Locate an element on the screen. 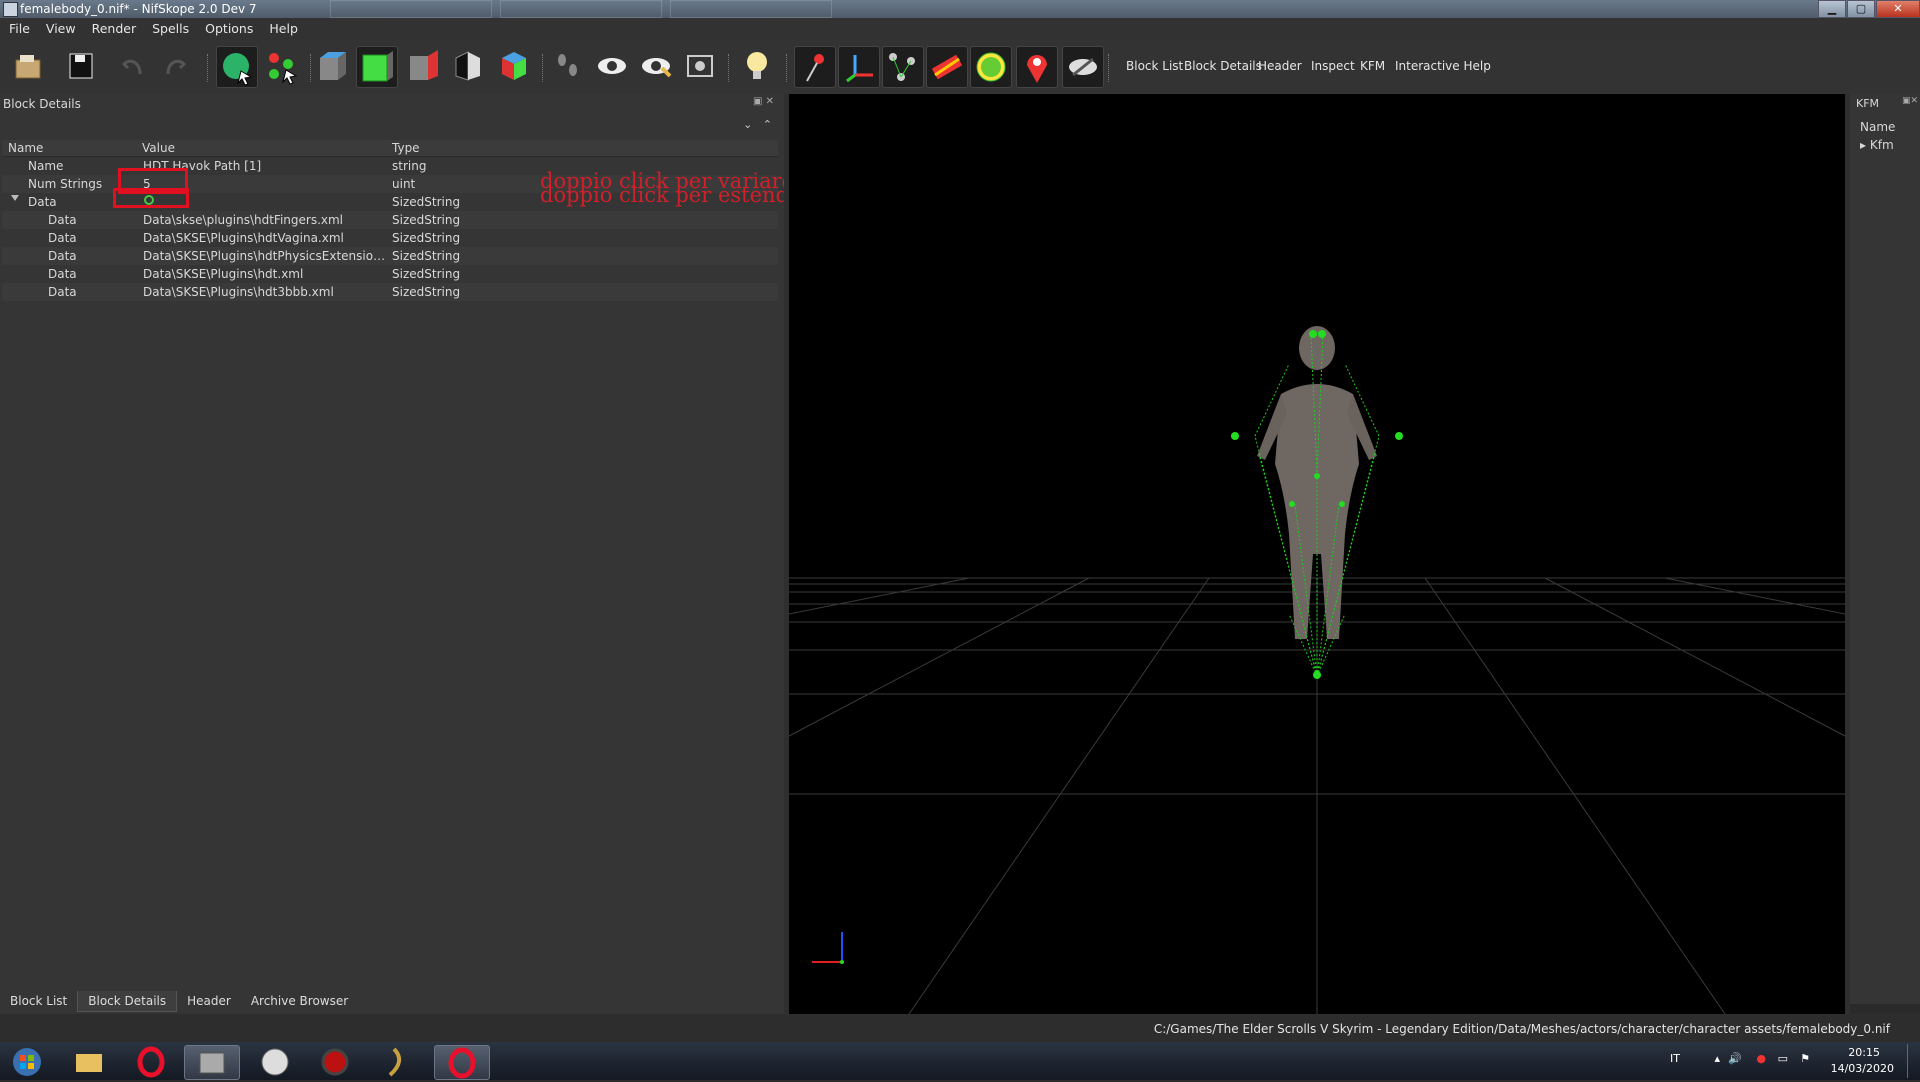  menu-view: View is located at coordinates (60, 27).